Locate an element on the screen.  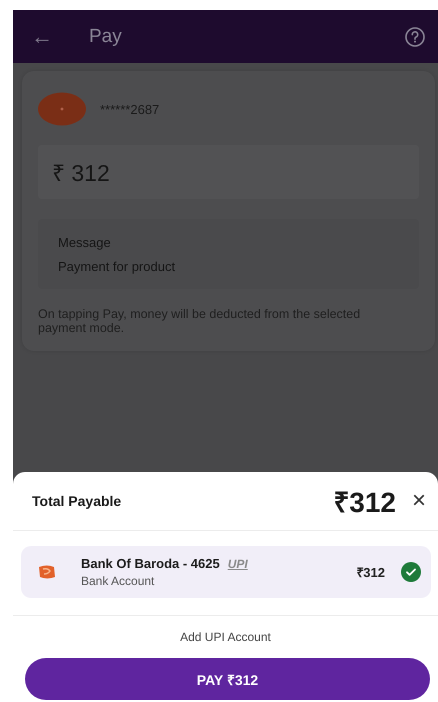
back-button: ← is located at coordinates (42, 37).